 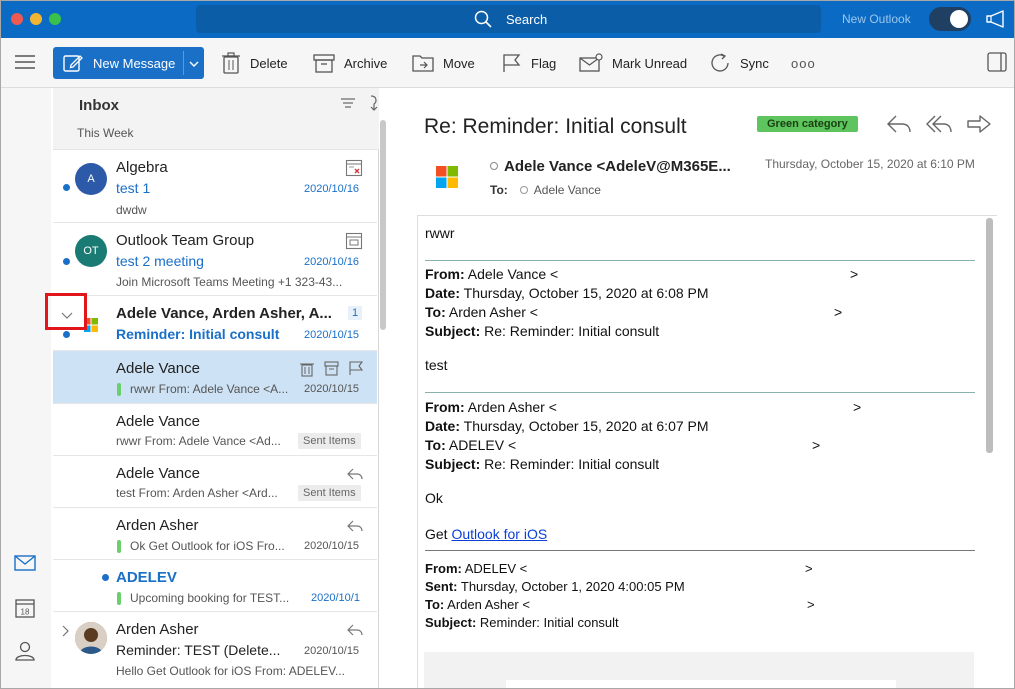 What do you see at coordinates (699, 670) in the screenshot?
I see `quoted-content-box` at bounding box center [699, 670].